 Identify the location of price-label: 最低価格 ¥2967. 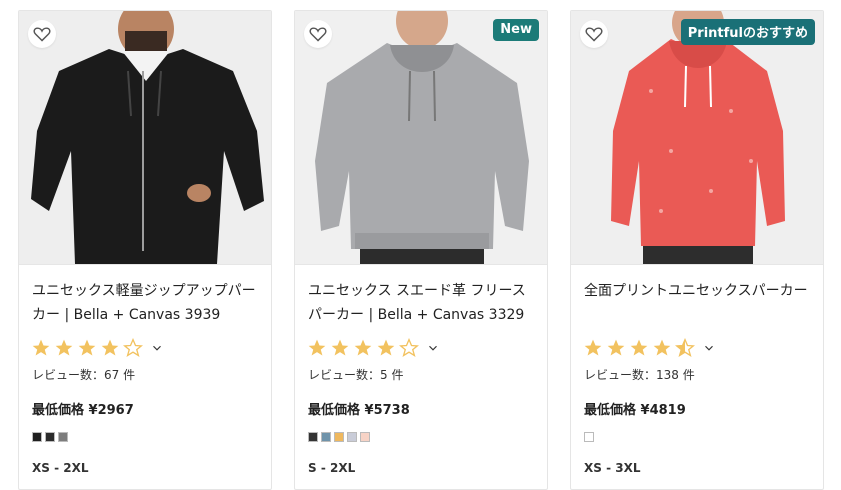
(83, 410).